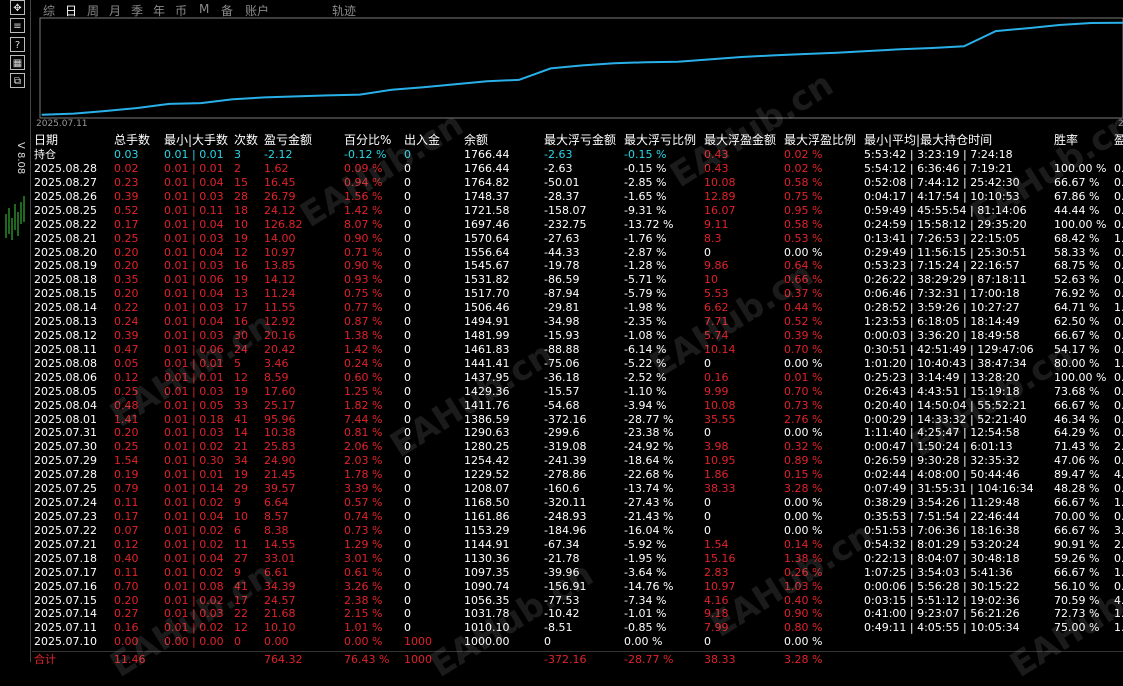  I want to click on table-cell: 73.68 %, so click(1077, 391).